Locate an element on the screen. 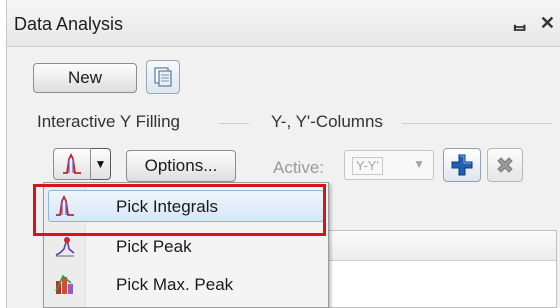  fill-mode-dropdown-arrow: ▼ is located at coordinates (101, 164).